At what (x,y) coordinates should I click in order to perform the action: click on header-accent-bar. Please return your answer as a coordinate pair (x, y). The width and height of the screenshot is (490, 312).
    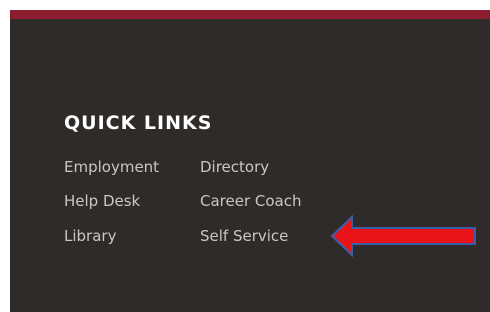
    Looking at the image, I should click on (250, 14).